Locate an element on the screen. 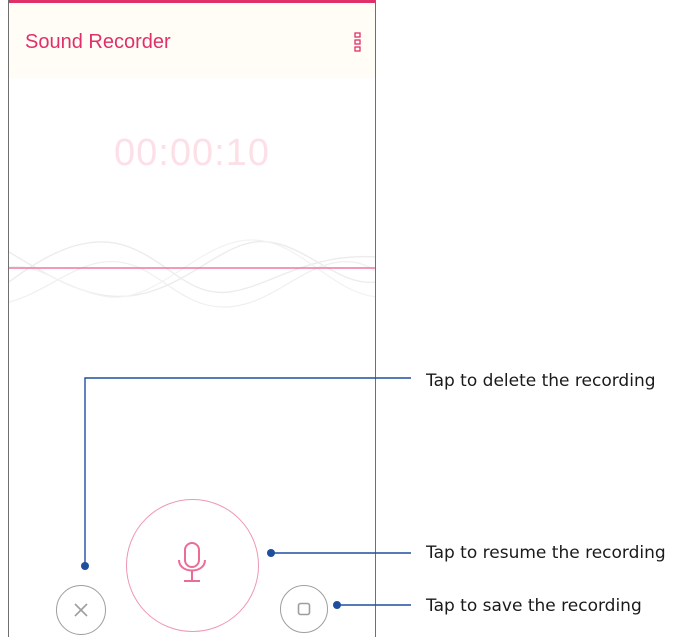 The height and width of the screenshot is (637, 693). close-icon is located at coordinates (81, 610).